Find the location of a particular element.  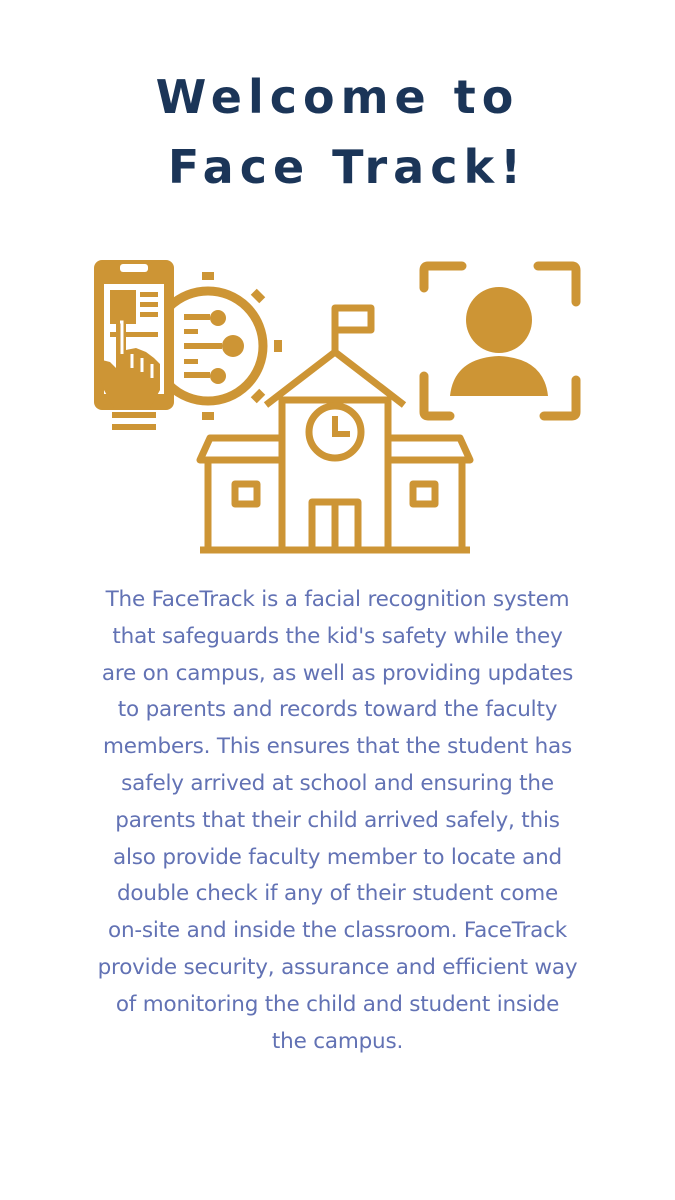

clock-icon is located at coordinates (335, 432).